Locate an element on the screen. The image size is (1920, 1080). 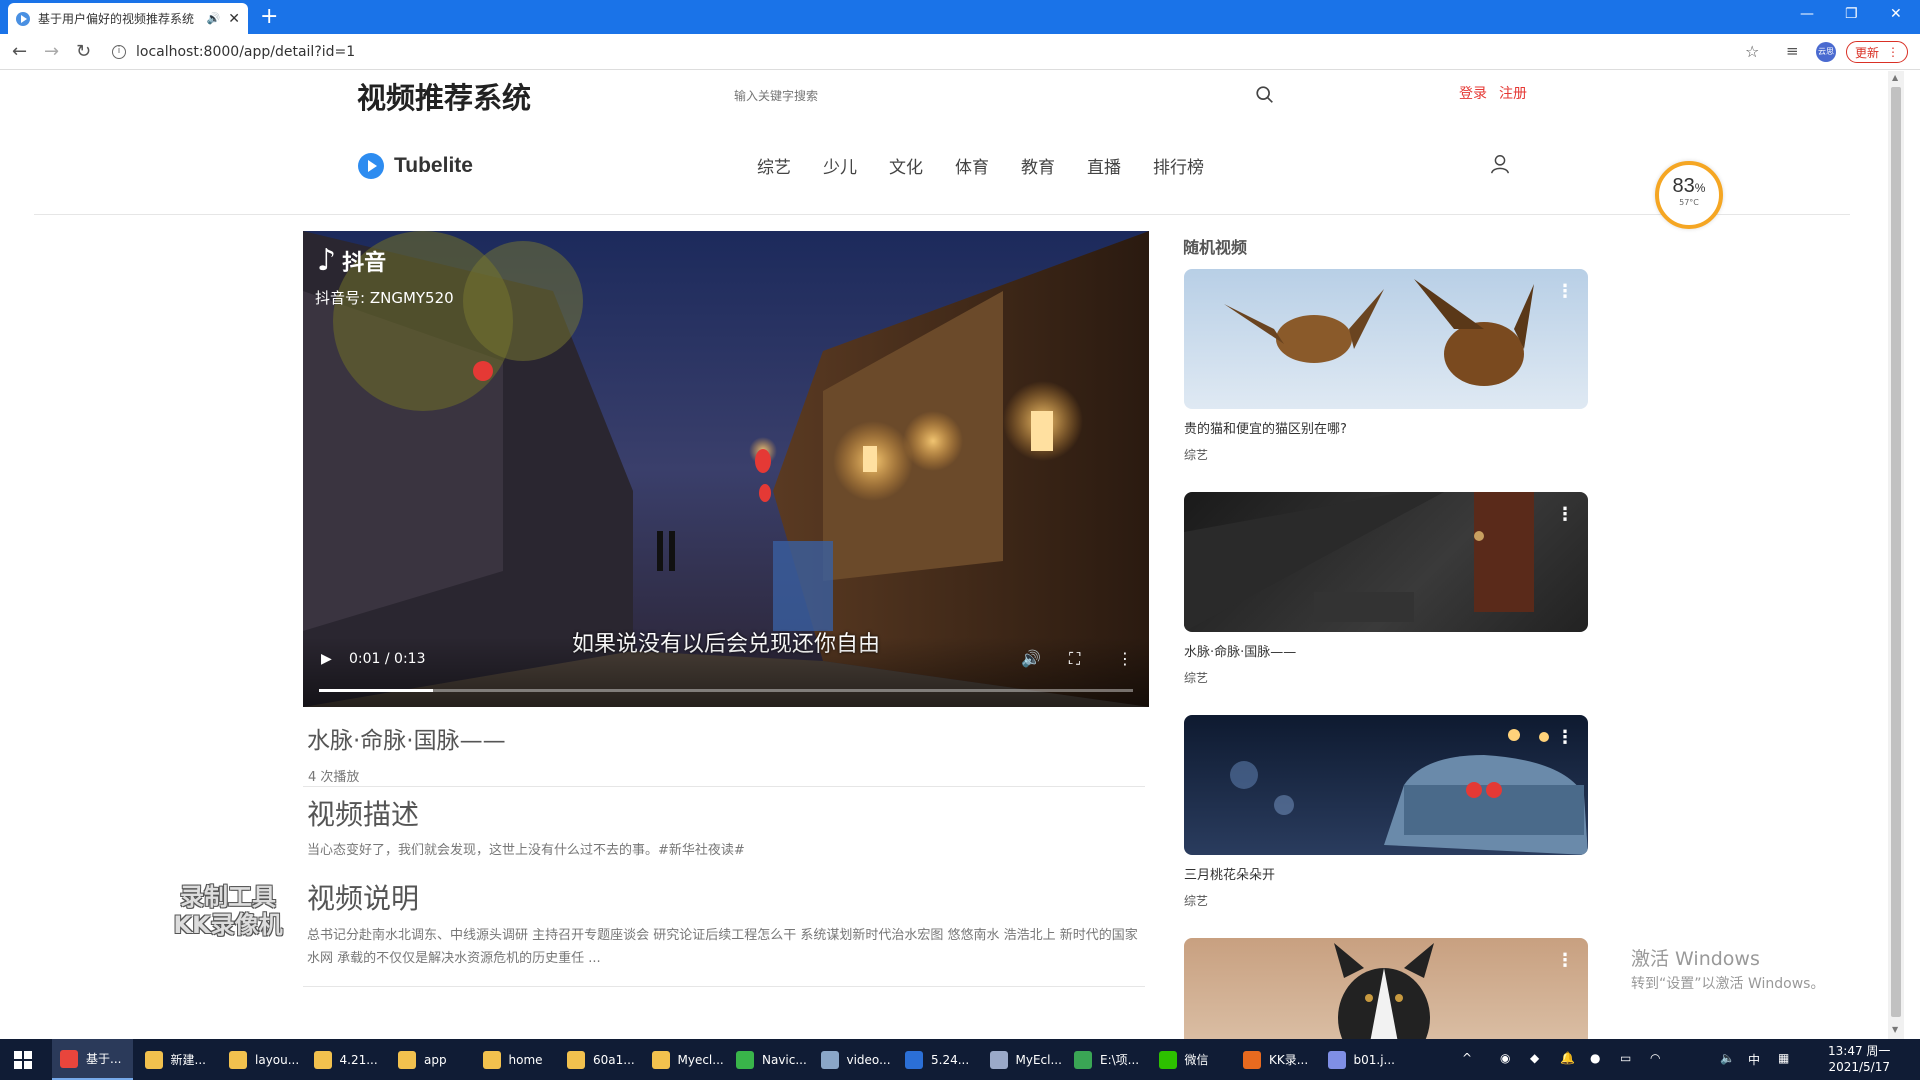
more-options-icon: ⋮ is located at coordinates (1125, 658).